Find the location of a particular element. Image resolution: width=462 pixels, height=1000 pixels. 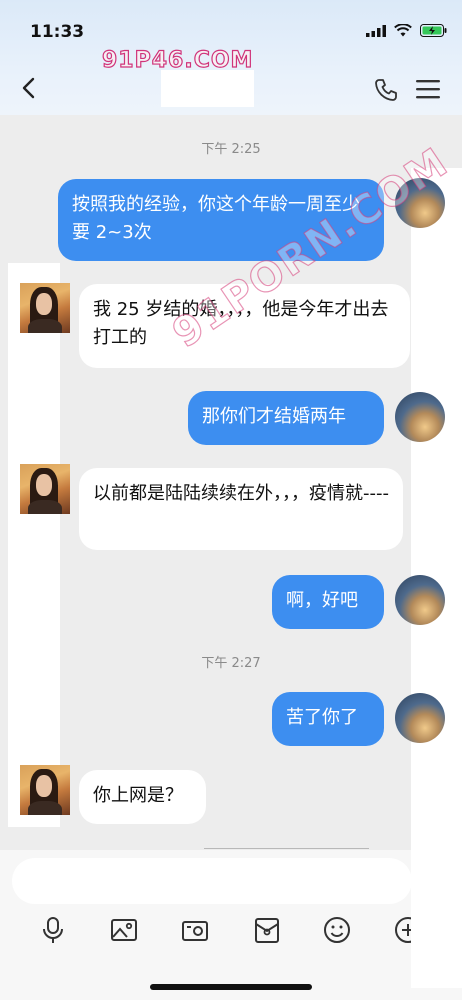

header-bar: 11:33 91P46.COM is located at coordinates (231, 57).